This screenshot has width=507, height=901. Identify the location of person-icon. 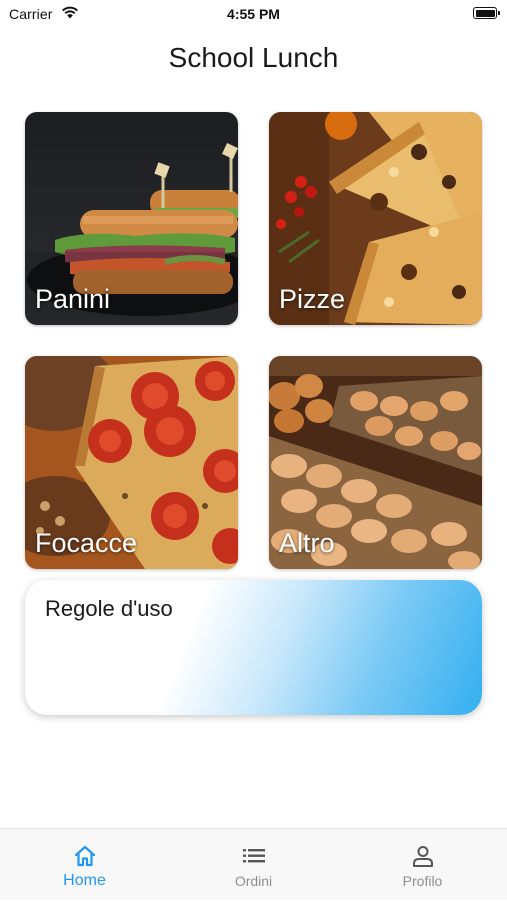
(423, 856).